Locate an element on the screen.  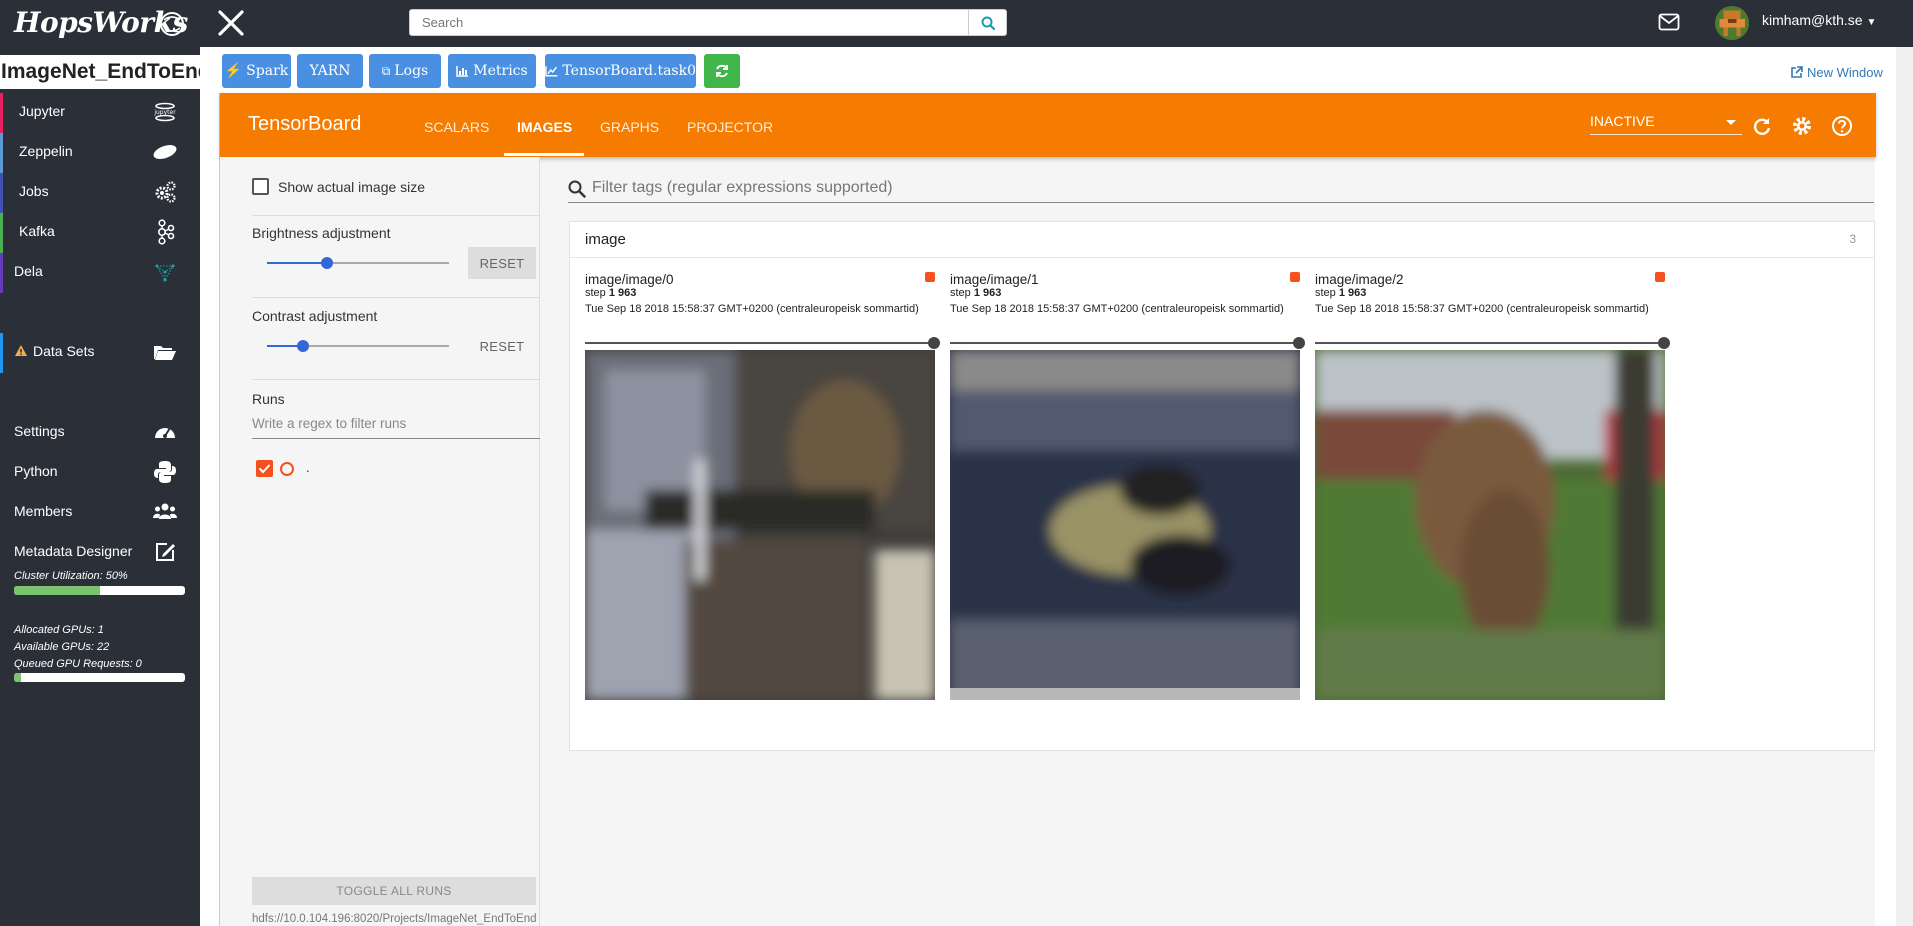
close-icon is located at coordinates (231, 23).